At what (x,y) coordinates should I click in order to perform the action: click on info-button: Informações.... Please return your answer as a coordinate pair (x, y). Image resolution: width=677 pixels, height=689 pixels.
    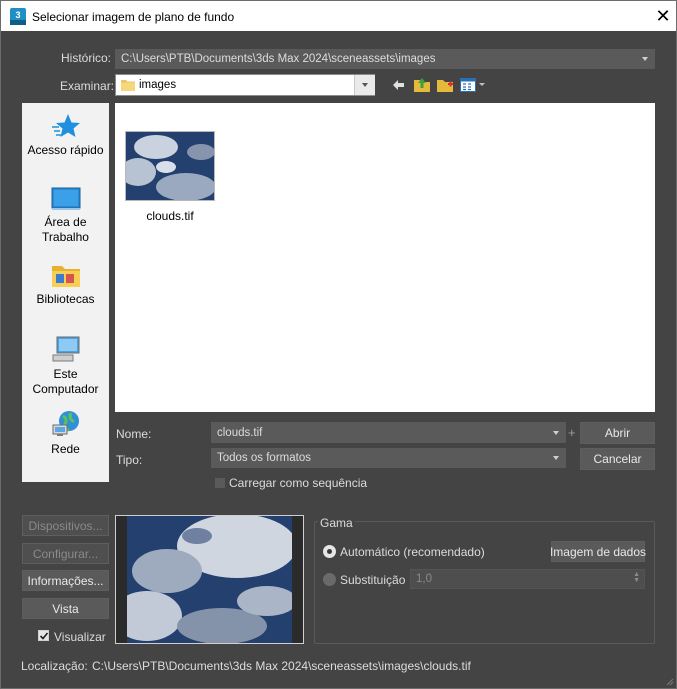
    Looking at the image, I should click on (65, 580).